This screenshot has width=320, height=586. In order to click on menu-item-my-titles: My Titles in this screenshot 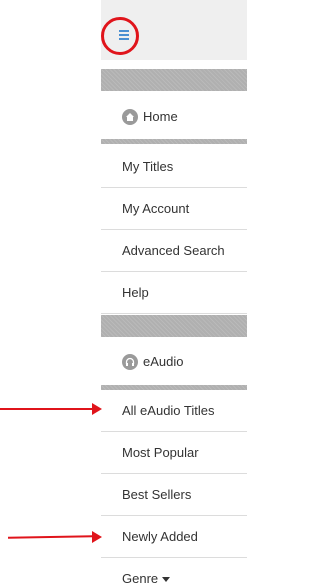, I will do `click(174, 167)`.